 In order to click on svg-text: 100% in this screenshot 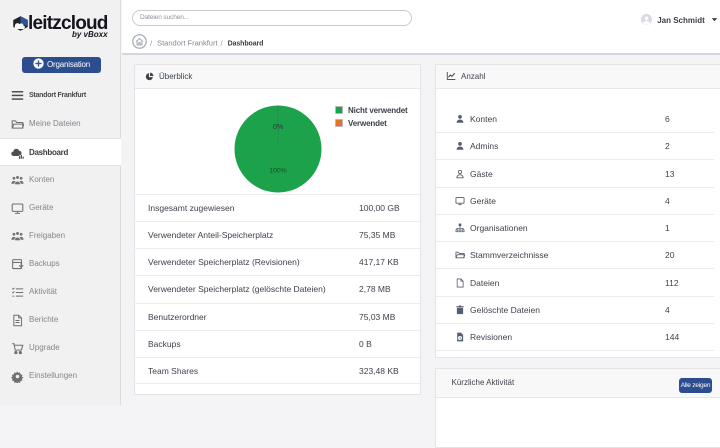, I will do `click(277, 171)`.